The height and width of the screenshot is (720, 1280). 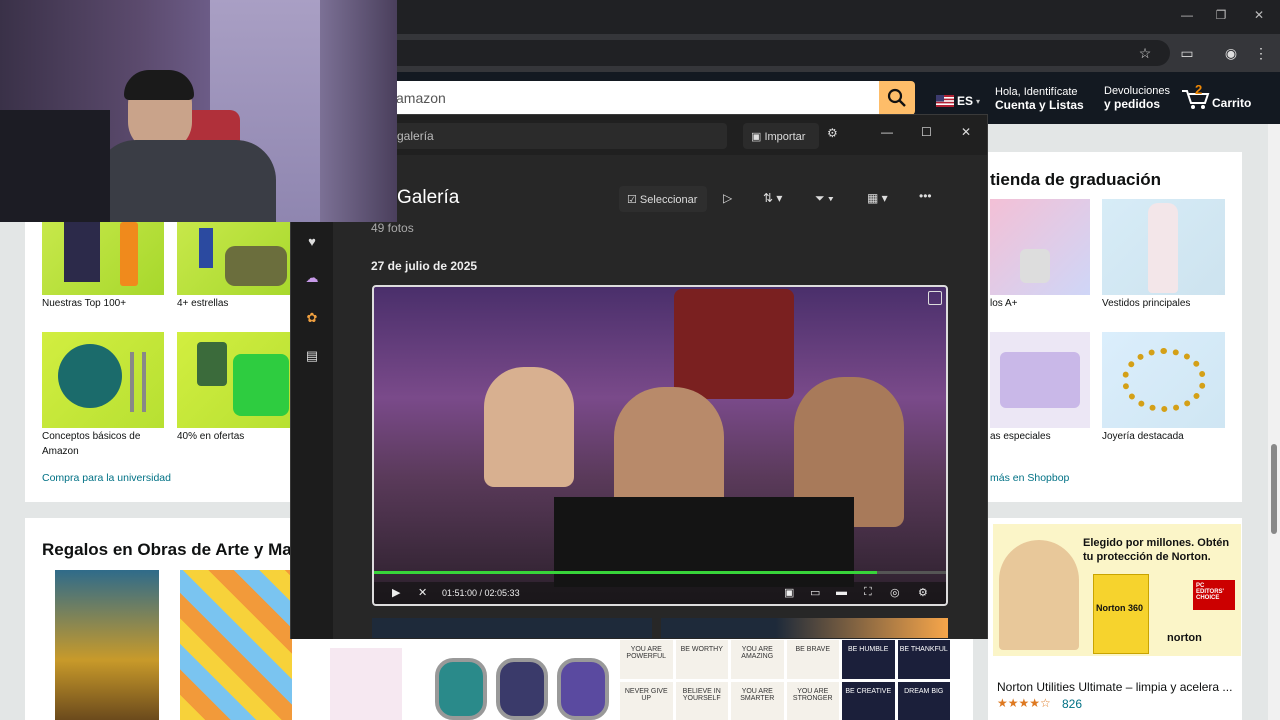 I want to click on necklace-tile-image, so click(x=1040, y=247).